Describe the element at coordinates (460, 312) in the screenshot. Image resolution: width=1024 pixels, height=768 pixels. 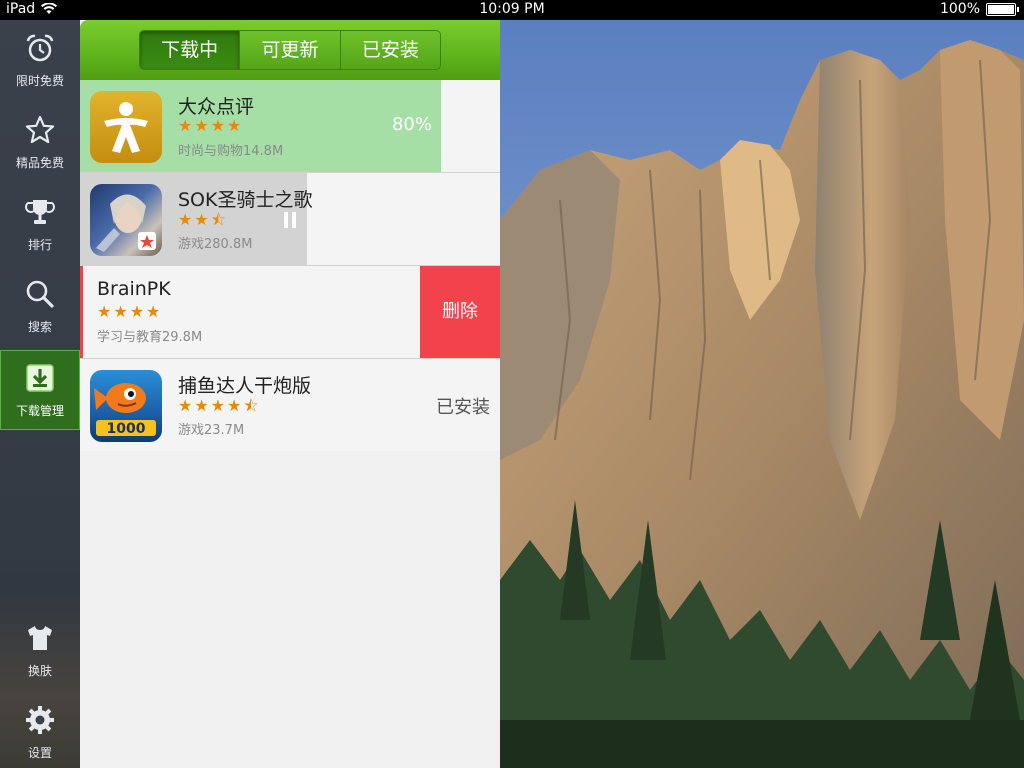
I see `delete-button: 删除` at that location.